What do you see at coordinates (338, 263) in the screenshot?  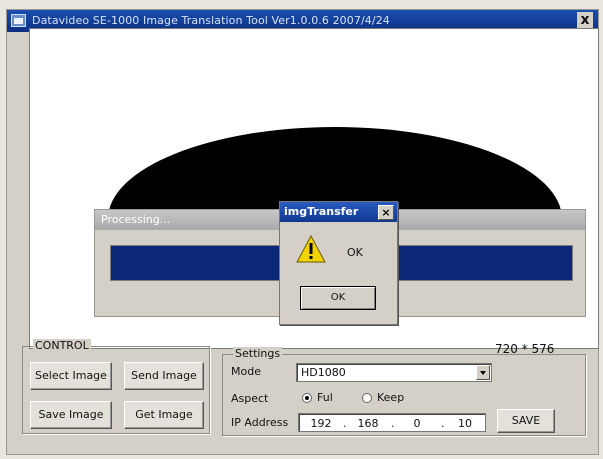 I see `imgtransfer-dialog: imgTransfer × OK OK` at bounding box center [338, 263].